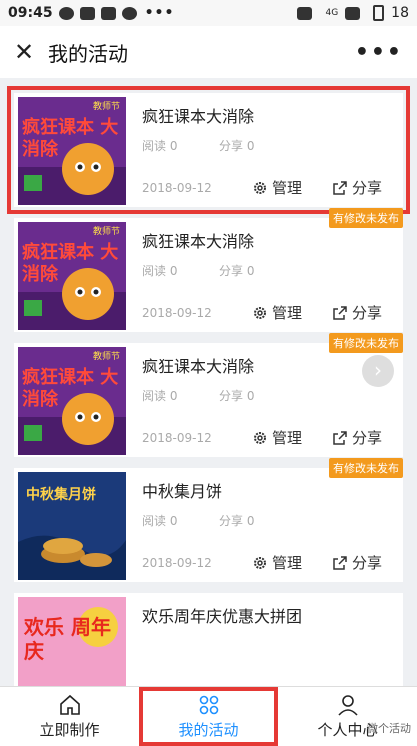  I want to click on thumbnail-text: 欢乐 周年庆, so click(67, 639).